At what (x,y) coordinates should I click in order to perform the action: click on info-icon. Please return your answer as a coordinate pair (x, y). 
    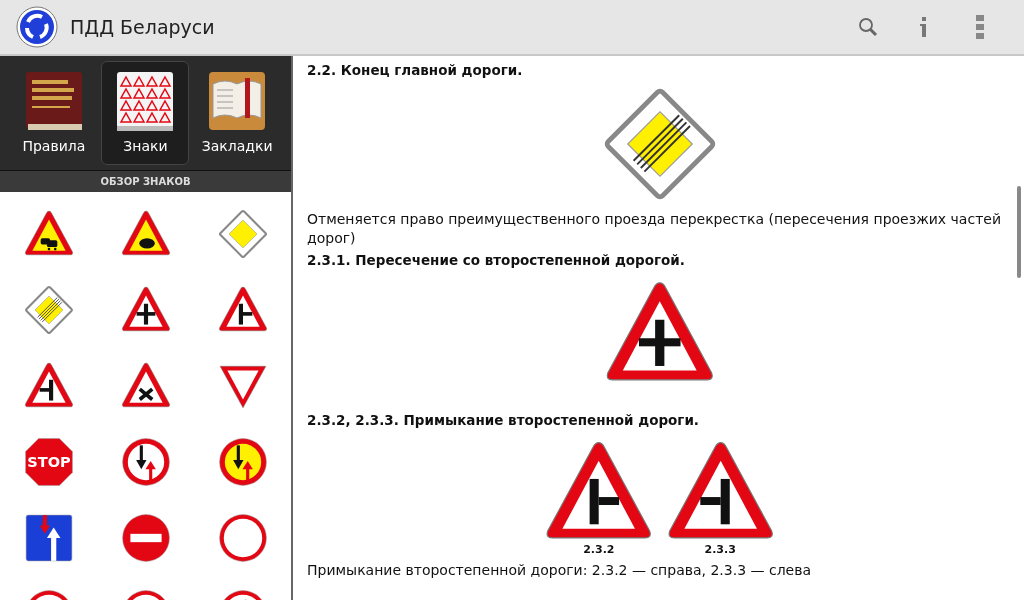
    Looking at the image, I should click on (924, 27).